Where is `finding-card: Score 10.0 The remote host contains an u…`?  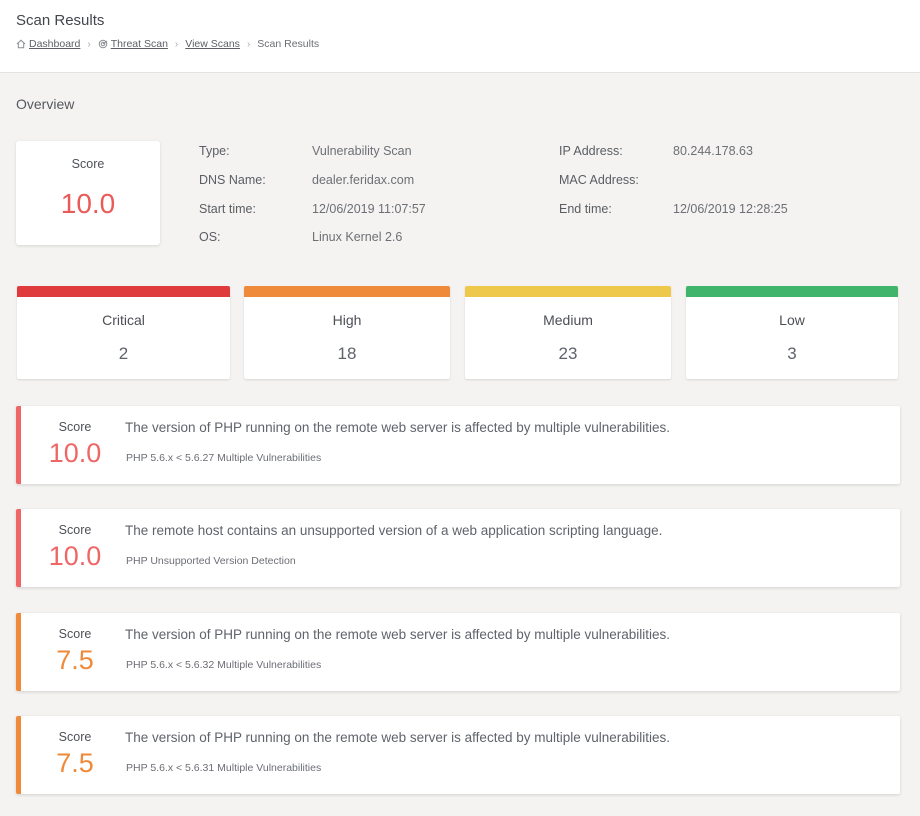
finding-card: Score 10.0 The remote host contains an u… is located at coordinates (458, 548).